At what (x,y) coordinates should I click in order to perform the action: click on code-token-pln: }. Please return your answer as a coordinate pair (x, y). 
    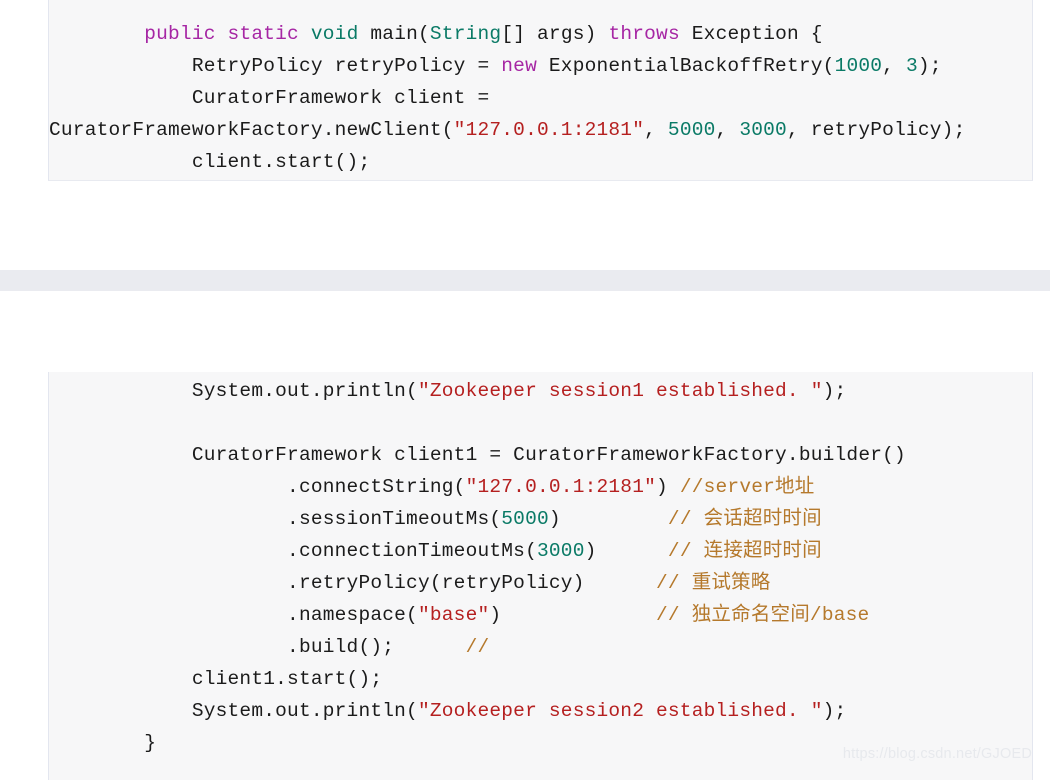
    Looking at the image, I should click on (103, 743).